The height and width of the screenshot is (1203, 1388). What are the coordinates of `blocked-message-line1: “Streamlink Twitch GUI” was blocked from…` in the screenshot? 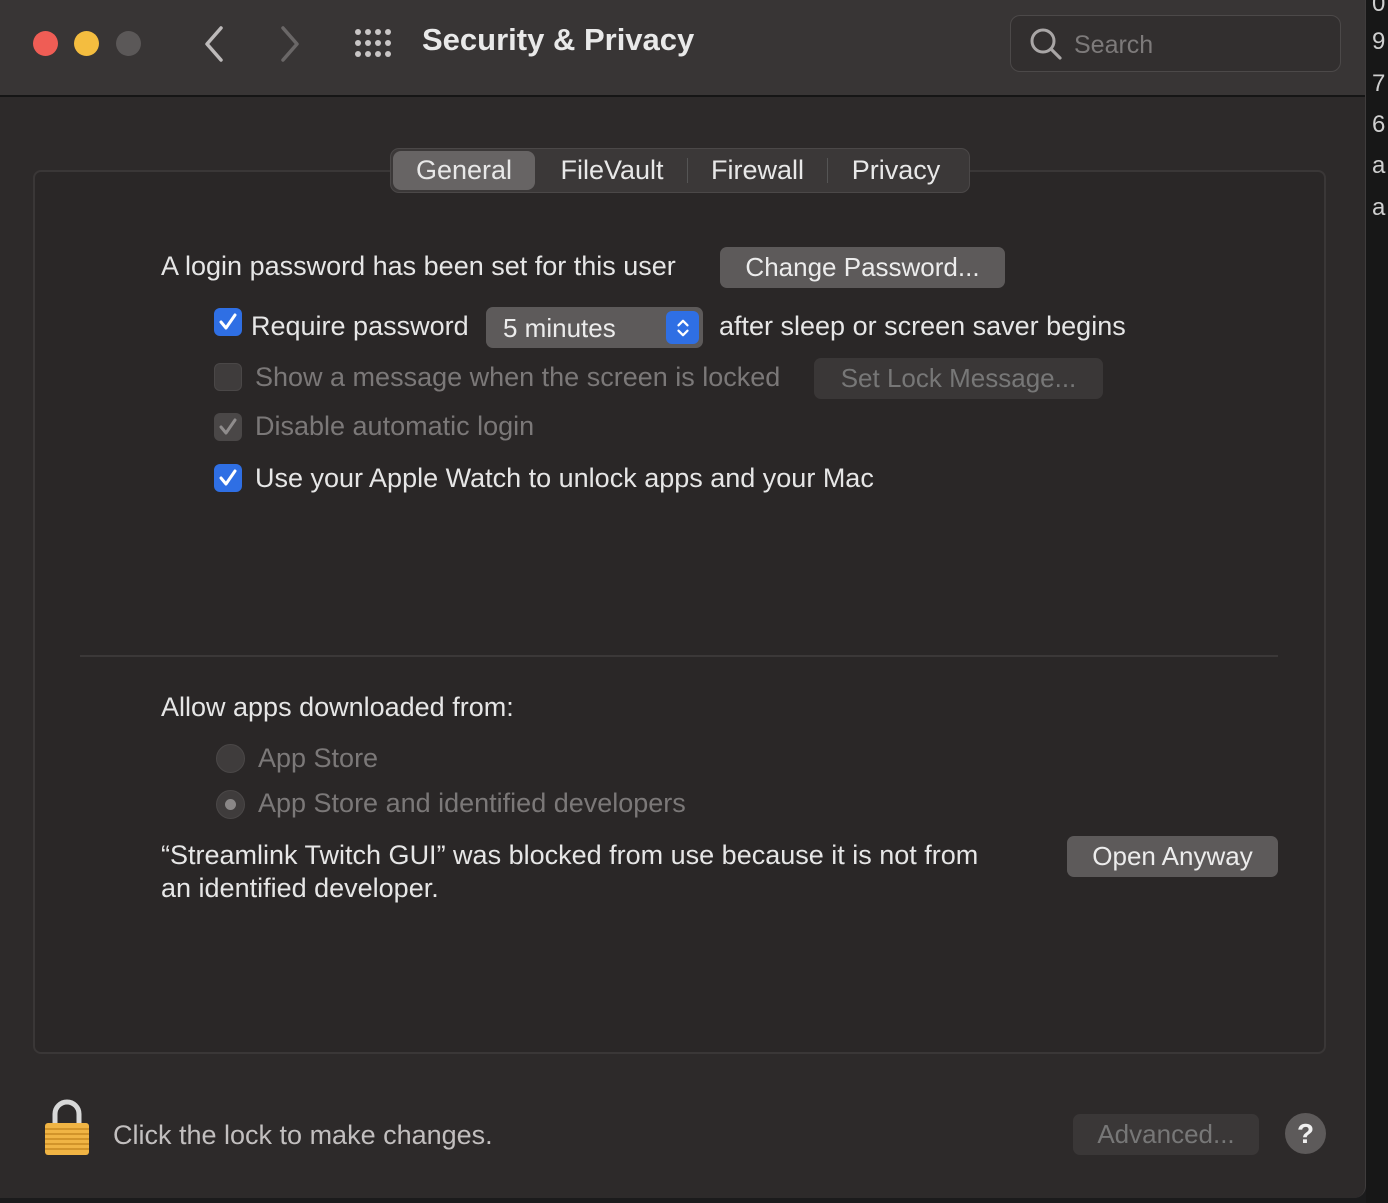 It's located at (570, 855).